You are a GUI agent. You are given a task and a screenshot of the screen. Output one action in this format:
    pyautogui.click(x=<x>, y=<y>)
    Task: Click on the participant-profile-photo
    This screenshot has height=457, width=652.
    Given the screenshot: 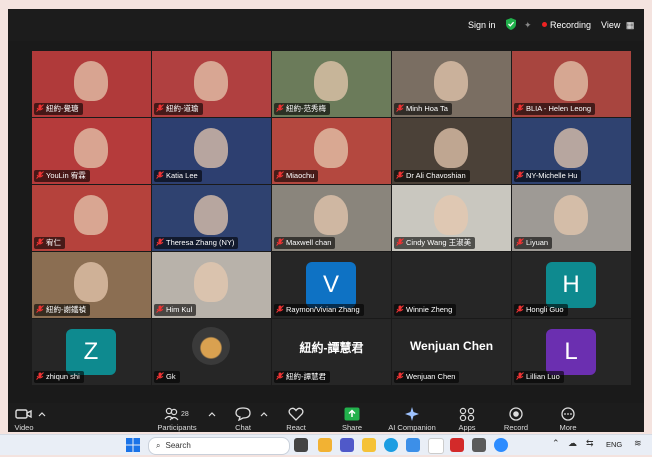 What is the action you would take?
    pyautogui.click(x=211, y=346)
    